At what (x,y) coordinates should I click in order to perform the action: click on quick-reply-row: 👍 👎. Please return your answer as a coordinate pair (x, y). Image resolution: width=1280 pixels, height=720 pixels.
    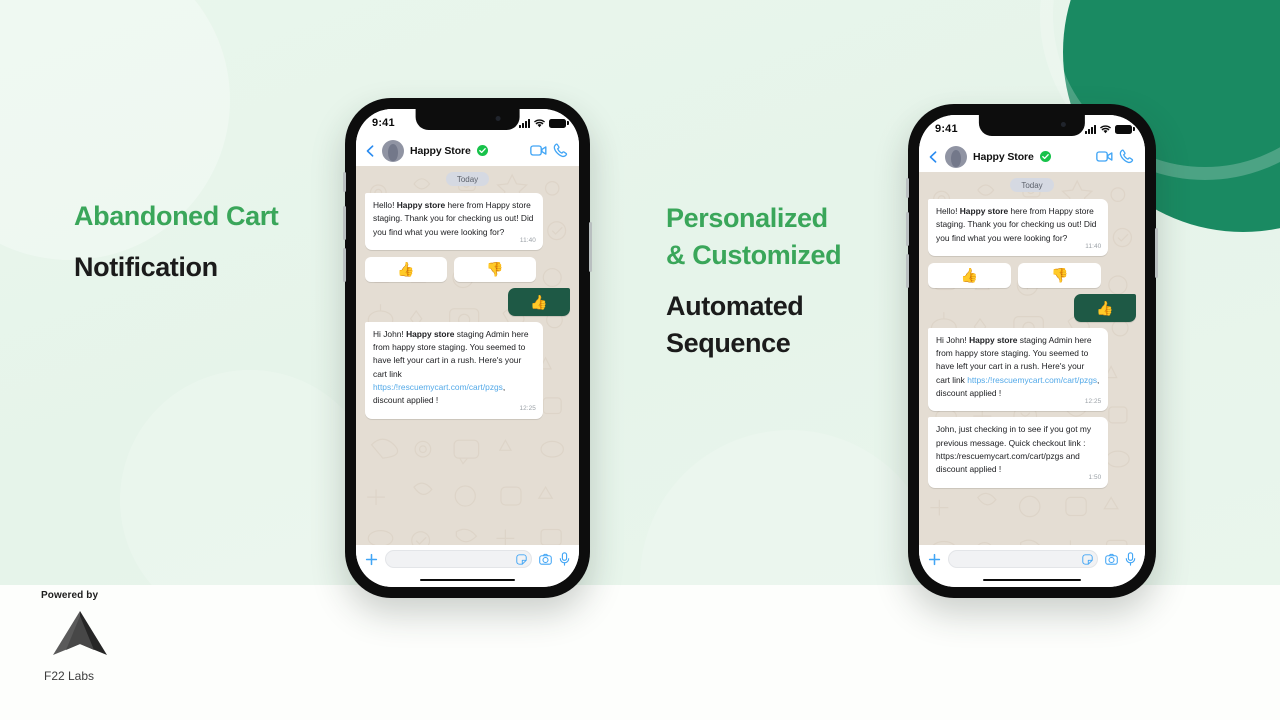
    Looking at the image, I should click on (467, 269).